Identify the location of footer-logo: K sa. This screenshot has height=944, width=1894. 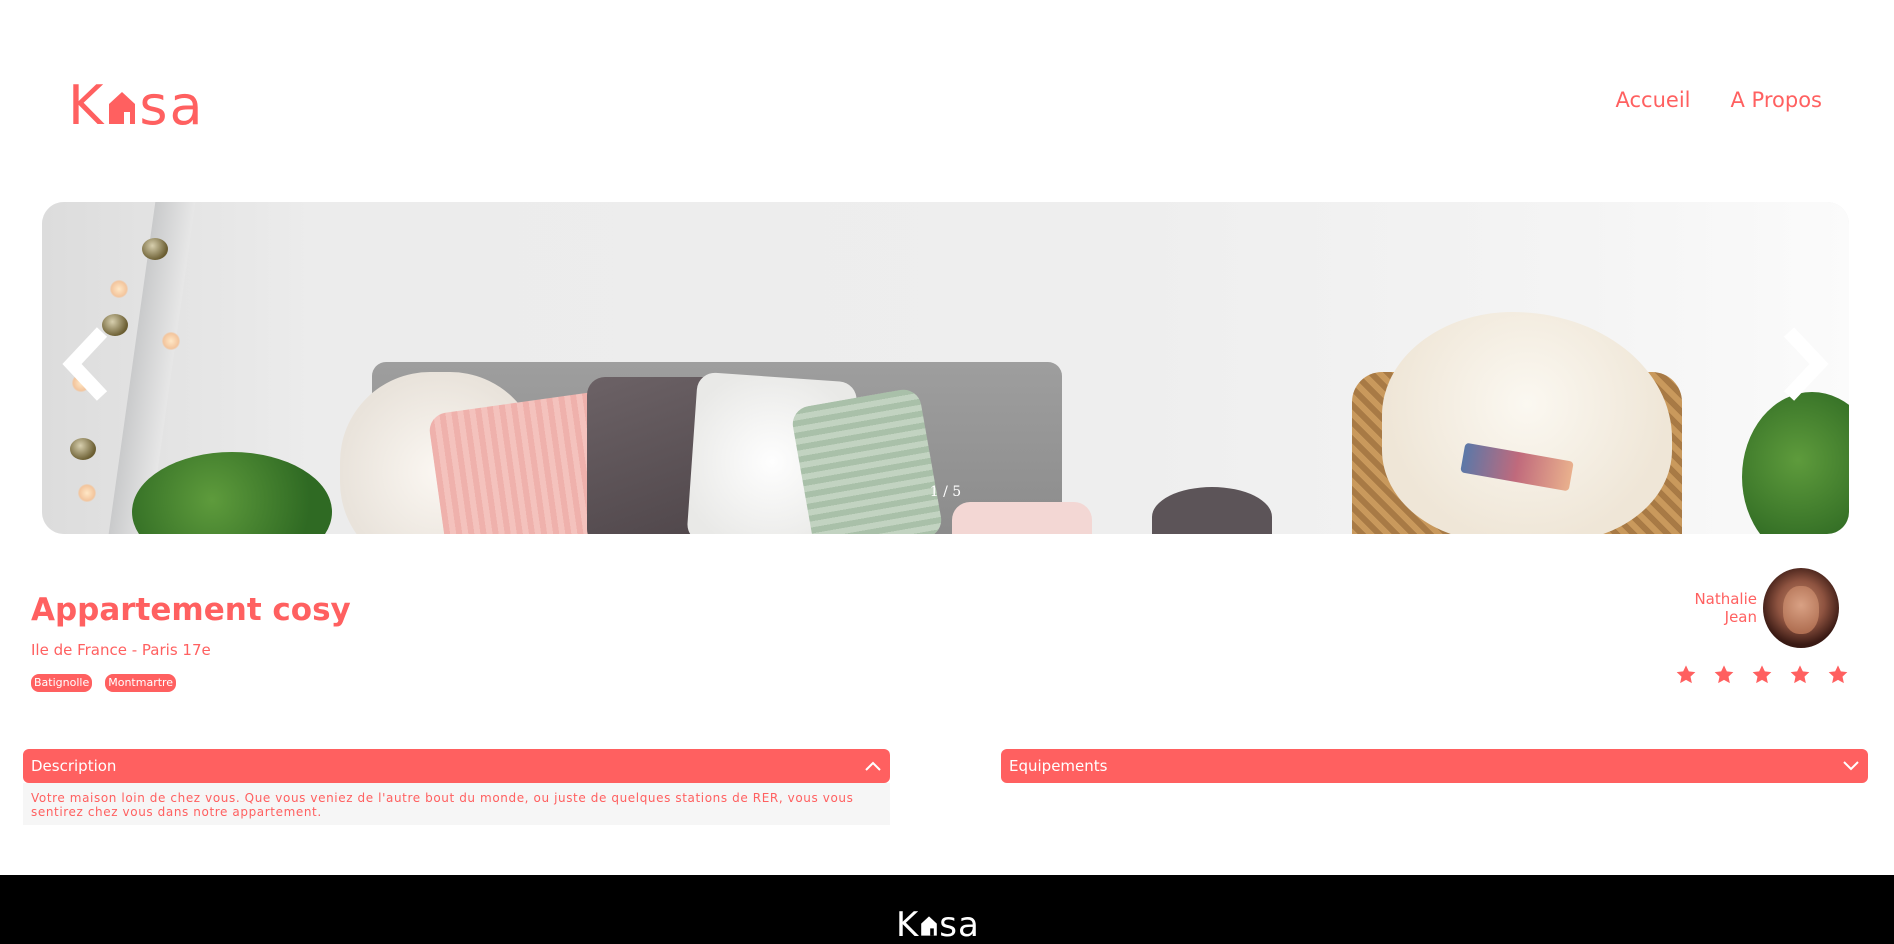
(938, 925).